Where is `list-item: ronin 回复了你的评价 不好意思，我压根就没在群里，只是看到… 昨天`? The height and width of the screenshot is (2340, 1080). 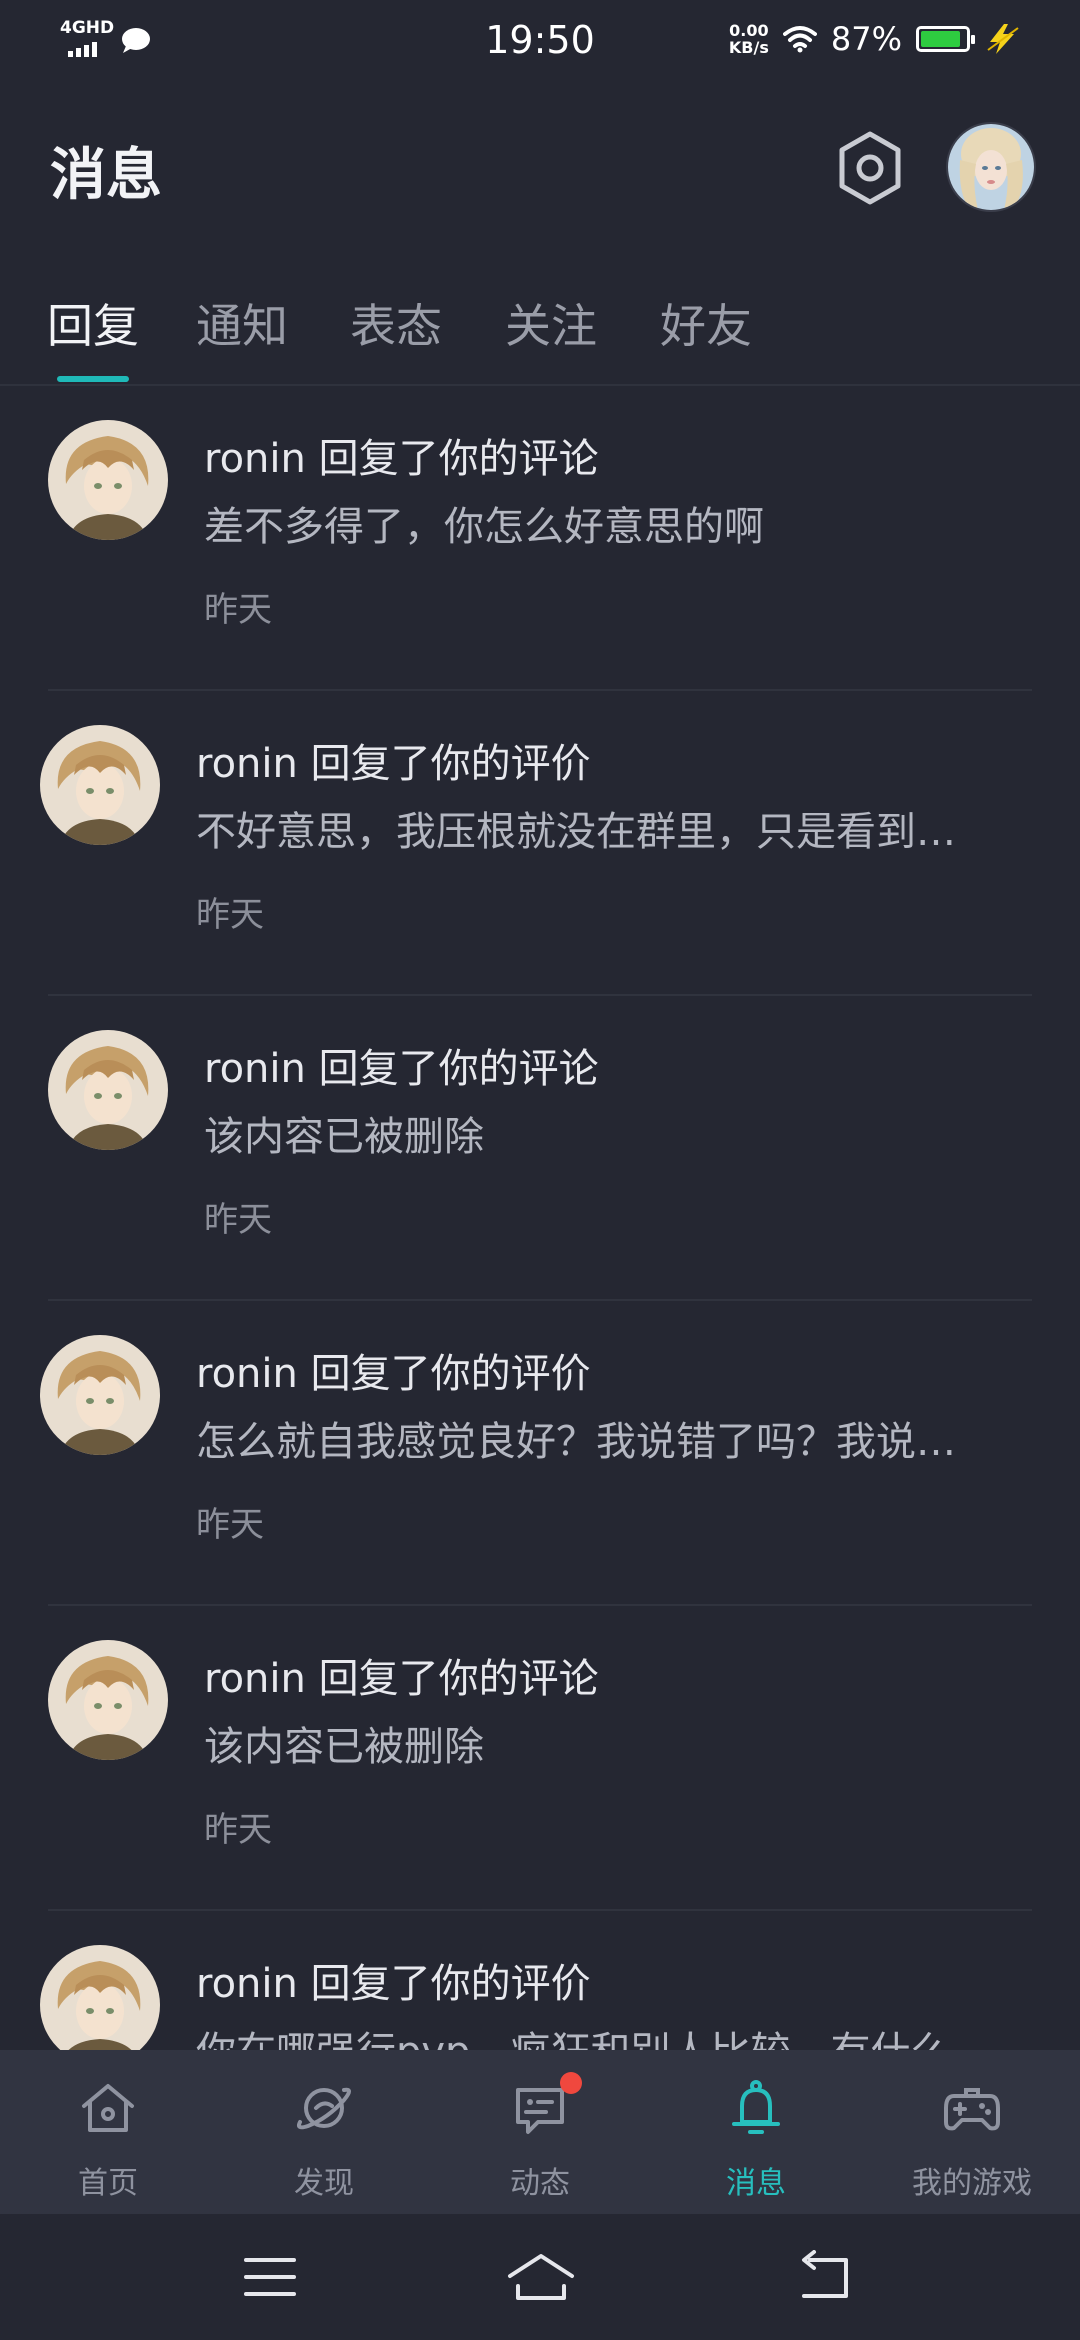 list-item: ronin 回复了你的评价 不好意思，我压根就没在群里，只是看到… 昨天 is located at coordinates (540, 843).